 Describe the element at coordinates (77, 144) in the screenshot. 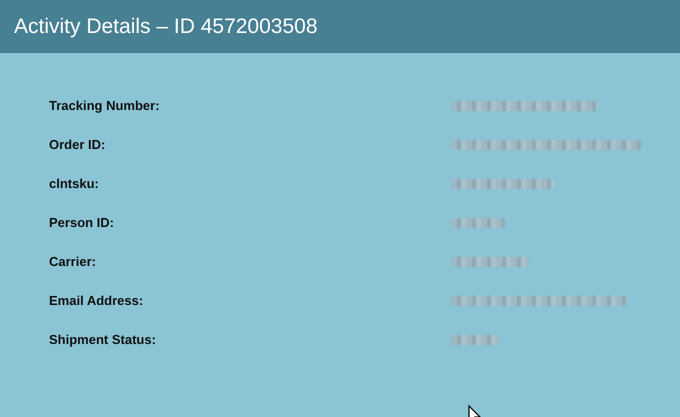

I see `field-label: Order ID:` at that location.